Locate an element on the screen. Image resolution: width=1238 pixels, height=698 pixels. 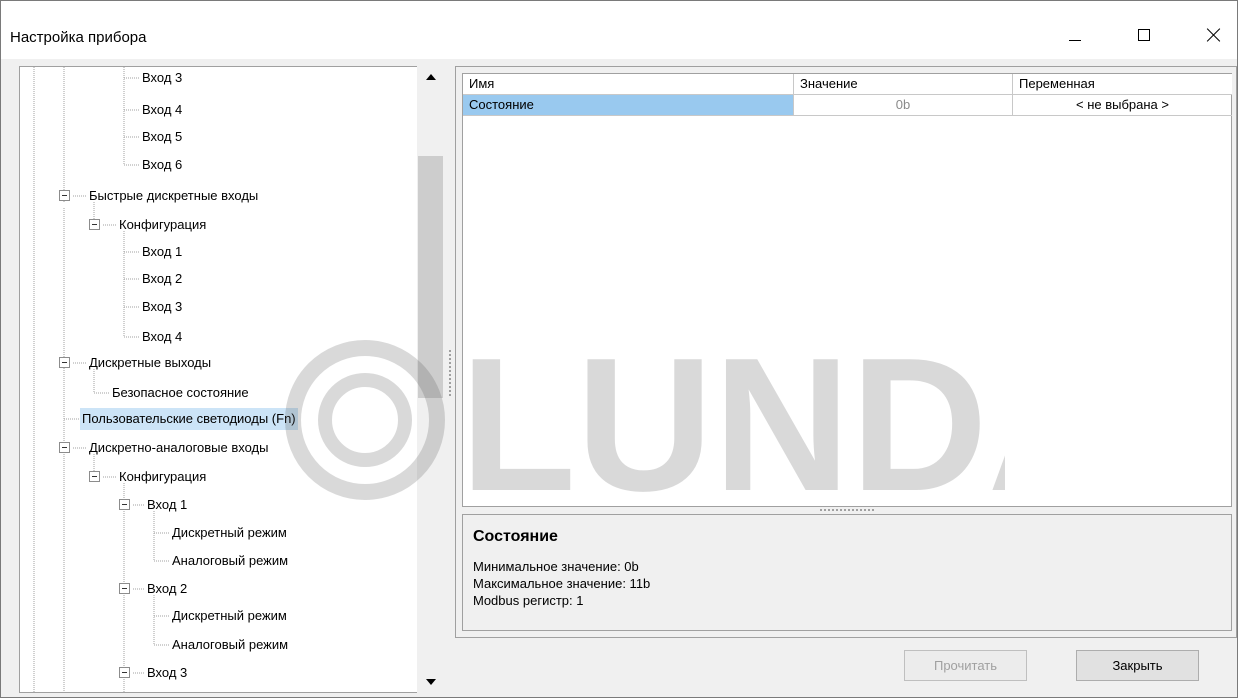
maximize-icon is located at coordinates (1144, 35).